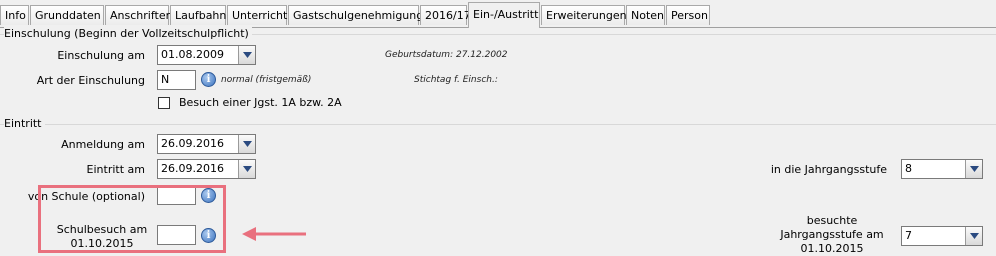  What do you see at coordinates (257, 15) in the screenshot?
I see `tab-unterricht: Unterricht` at bounding box center [257, 15].